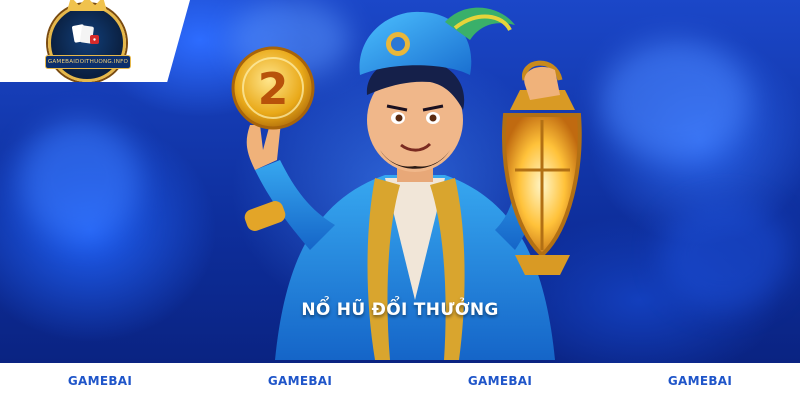 This screenshot has height=400, width=800. I want to click on footer-nav: GAMEBAI GAMEBAI GAMEBAI GAMEBAI, so click(400, 381).